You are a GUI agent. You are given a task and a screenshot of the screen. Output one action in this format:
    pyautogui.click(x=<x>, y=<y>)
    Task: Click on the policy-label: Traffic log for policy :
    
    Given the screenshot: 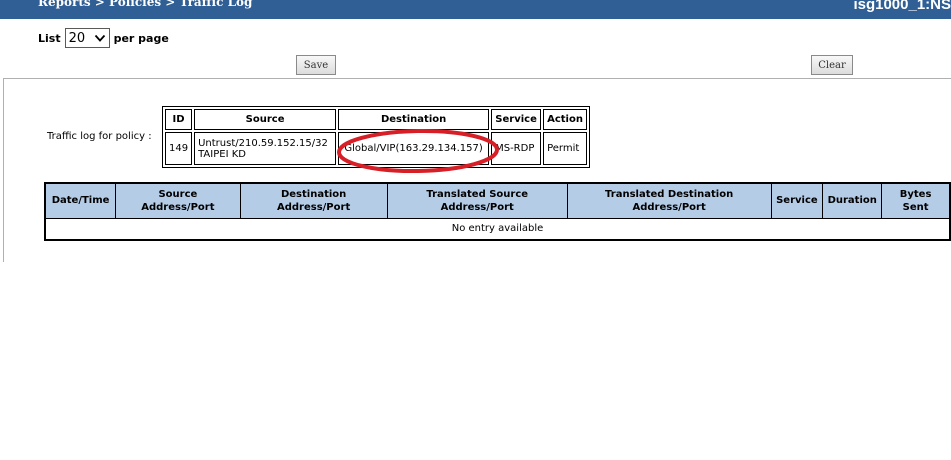 What is the action you would take?
    pyautogui.click(x=99, y=136)
    